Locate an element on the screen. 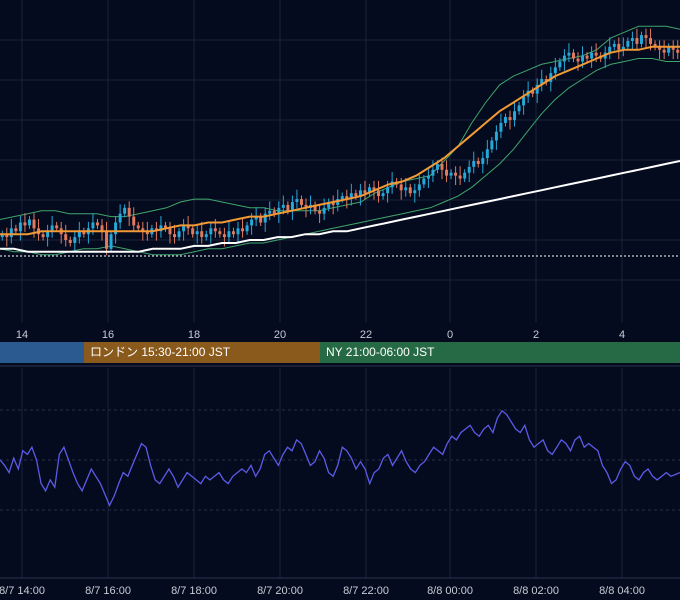 Image resolution: width=680 pixels, height=600 pixels. price-x-tick-label: 14 is located at coordinates (22, 335).